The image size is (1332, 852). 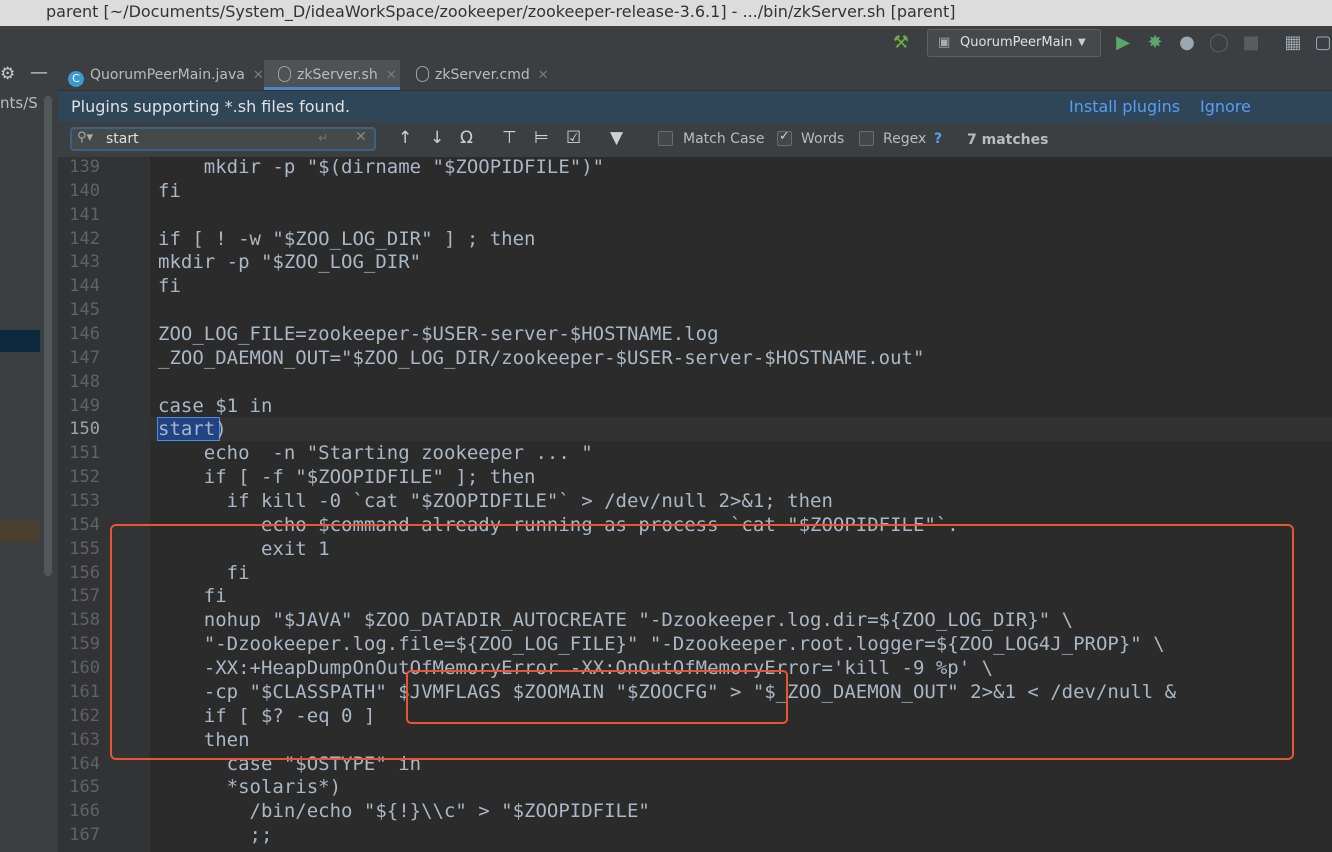 I want to click on regex-checkbox, so click(x=866, y=138).